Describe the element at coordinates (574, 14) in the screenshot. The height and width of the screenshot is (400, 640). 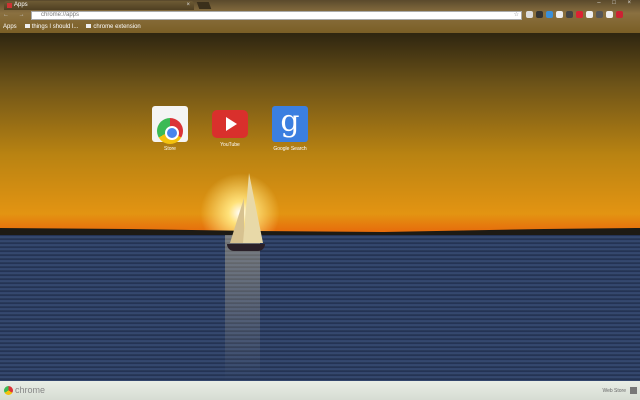
I see `extension-icons` at that location.